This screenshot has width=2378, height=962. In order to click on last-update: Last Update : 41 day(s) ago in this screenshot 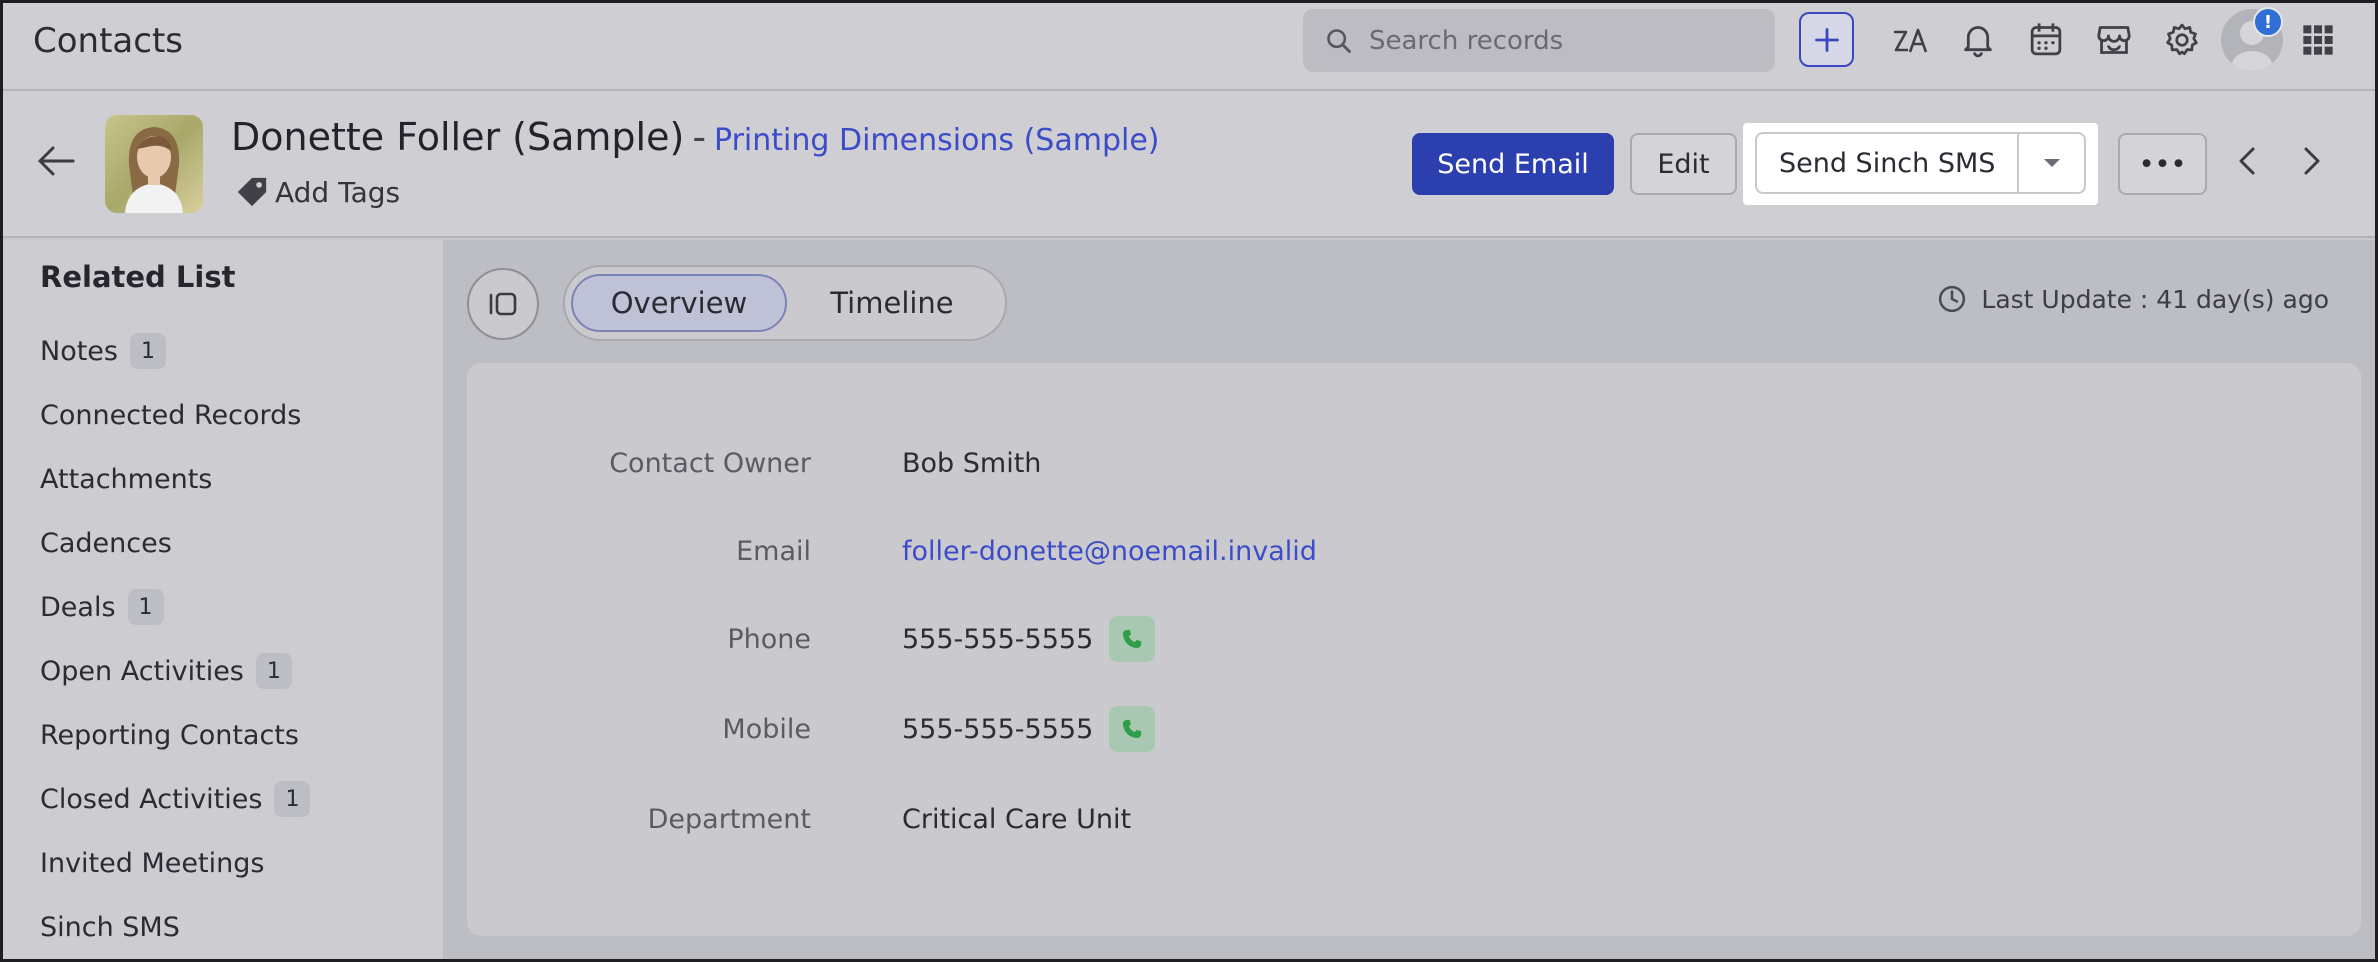, I will do `click(2133, 299)`.